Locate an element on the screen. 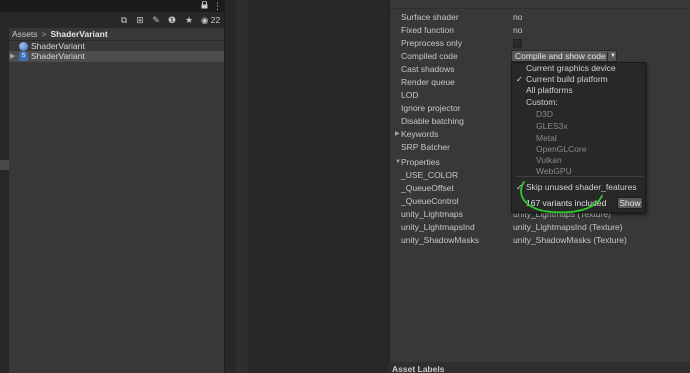  prop-unity-lightmaps-ind: unity_LightmapsInd is located at coordinates (438, 227).